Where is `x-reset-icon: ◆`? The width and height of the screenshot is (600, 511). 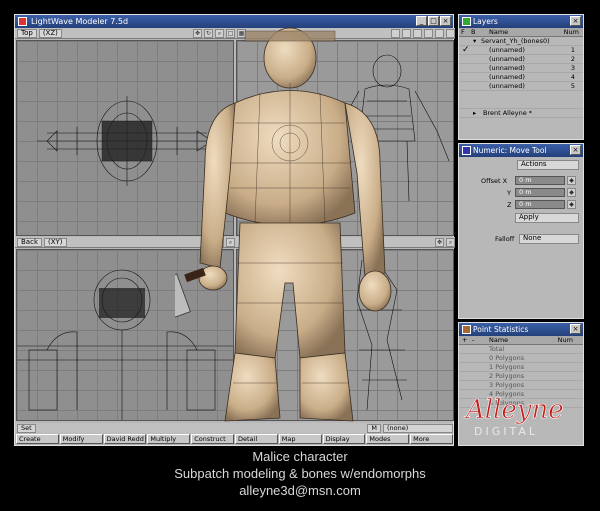
x-reset-icon: ◆ is located at coordinates (571, 180).